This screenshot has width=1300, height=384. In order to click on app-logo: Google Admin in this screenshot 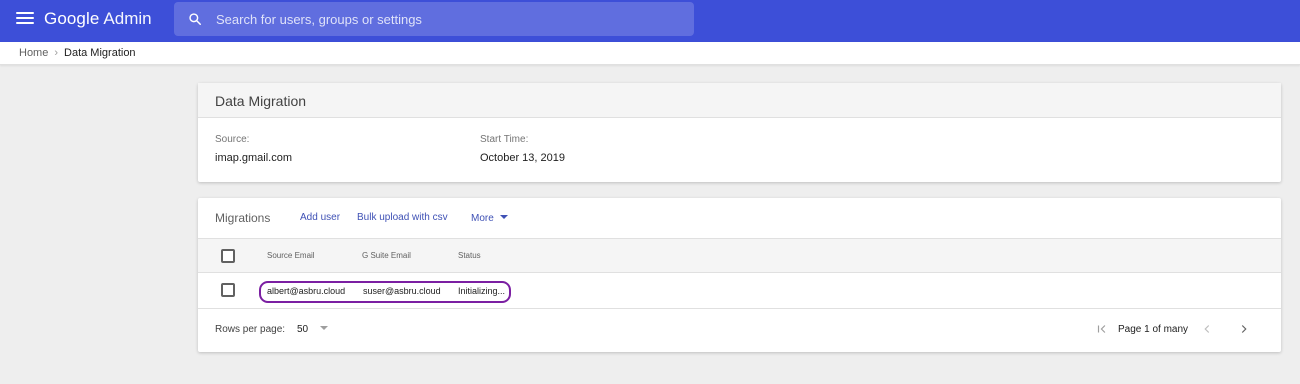, I will do `click(98, 19)`.